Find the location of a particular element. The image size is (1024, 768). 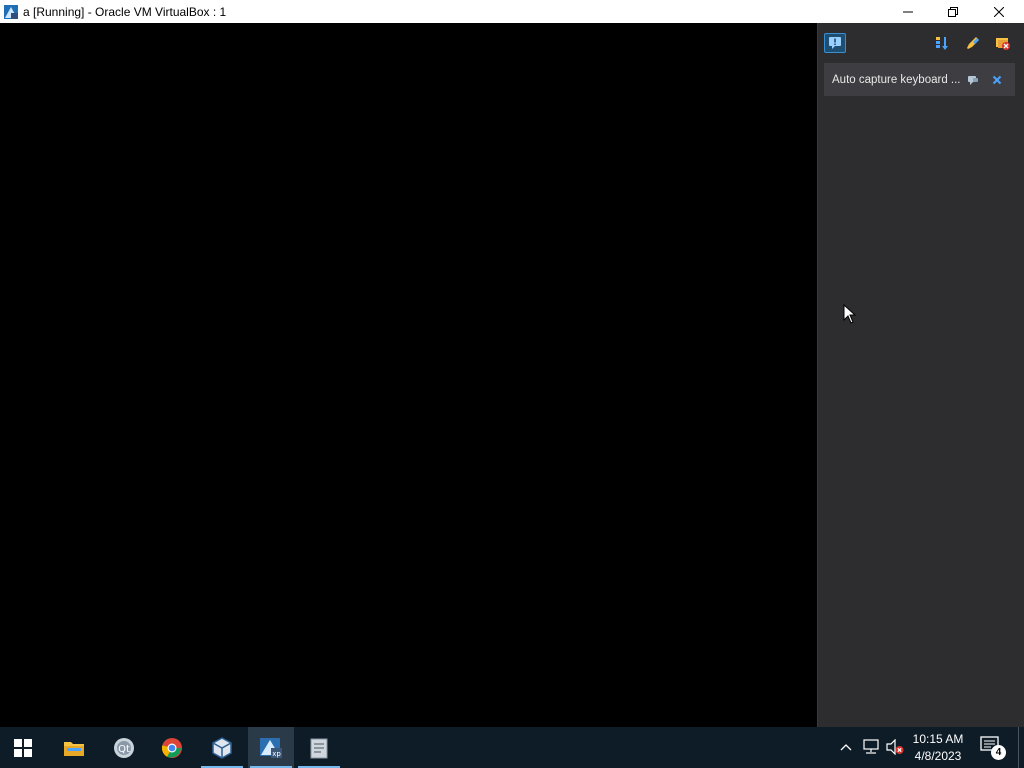

virtualbox-xp-icon is located at coordinates (11, 11).